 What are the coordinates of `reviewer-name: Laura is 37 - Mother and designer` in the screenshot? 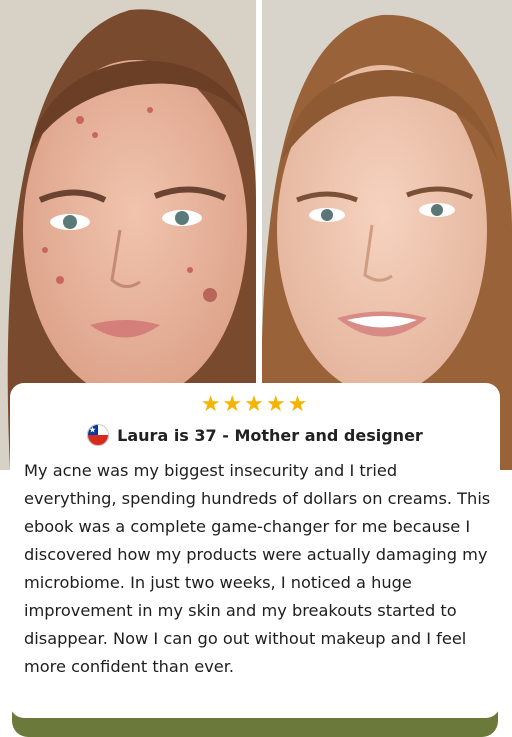 It's located at (270, 435).